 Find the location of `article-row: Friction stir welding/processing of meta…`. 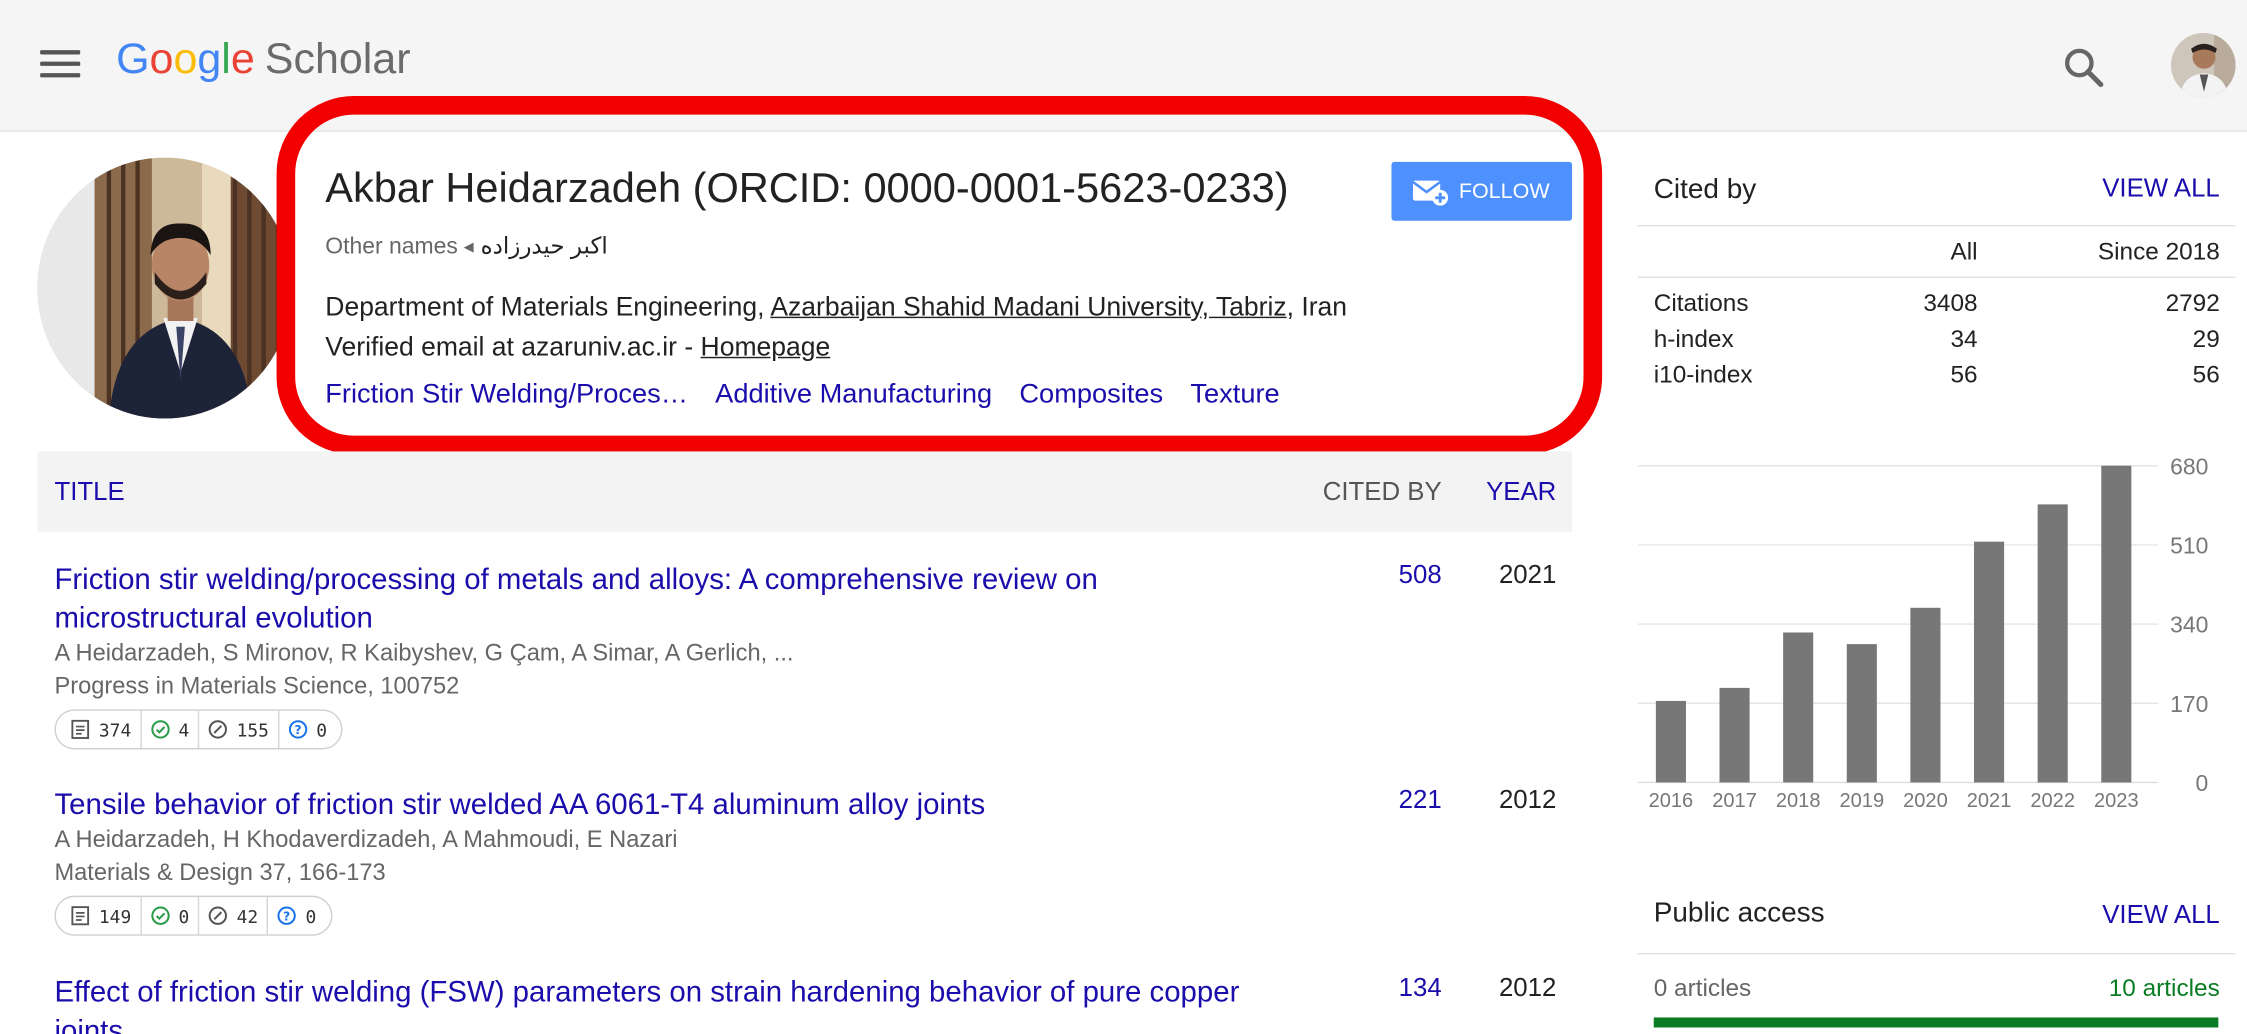

article-row: Friction stir welding/processing of meta… is located at coordinates (813, 655).